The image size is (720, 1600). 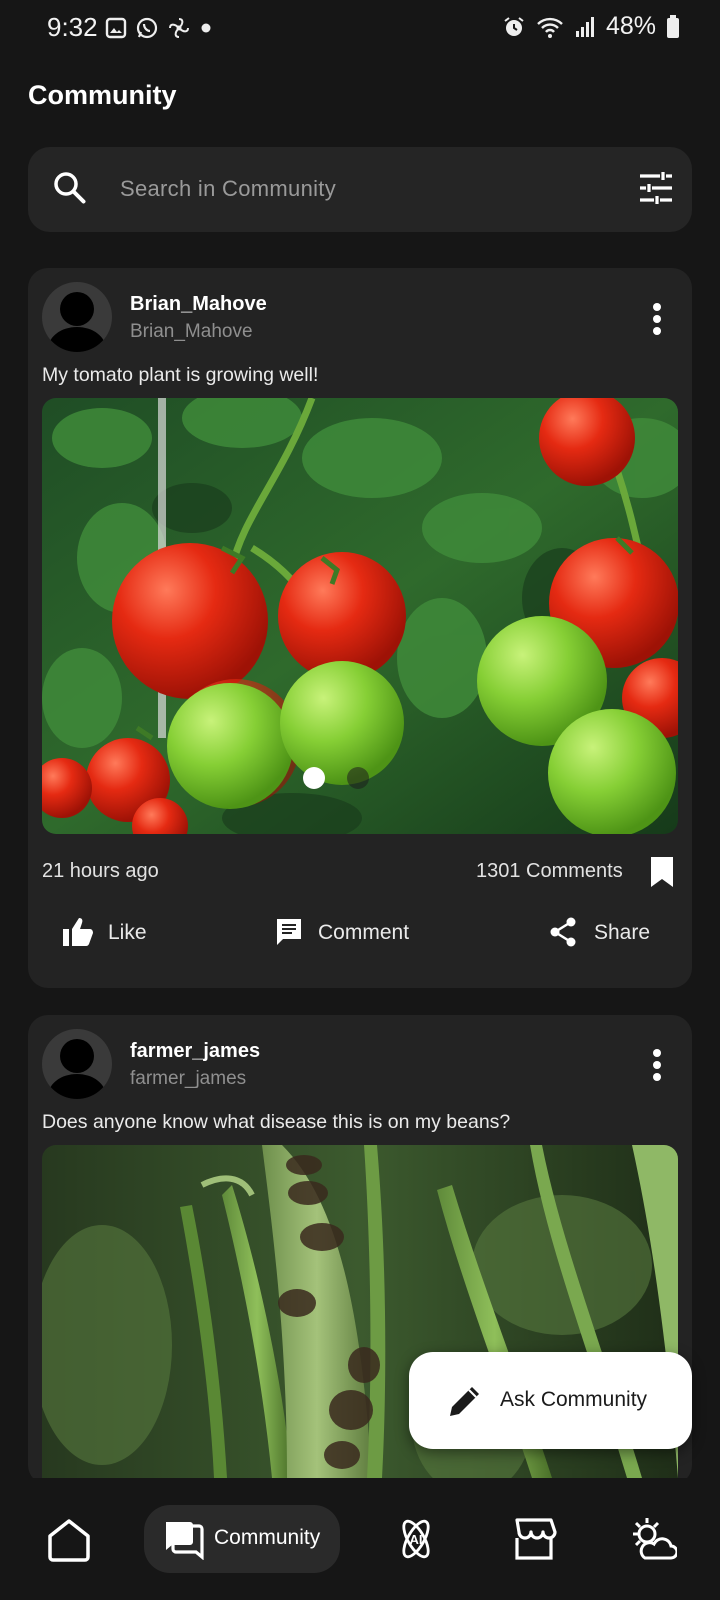 I want to click on bookmark-icon, so click(x=662, y=872).